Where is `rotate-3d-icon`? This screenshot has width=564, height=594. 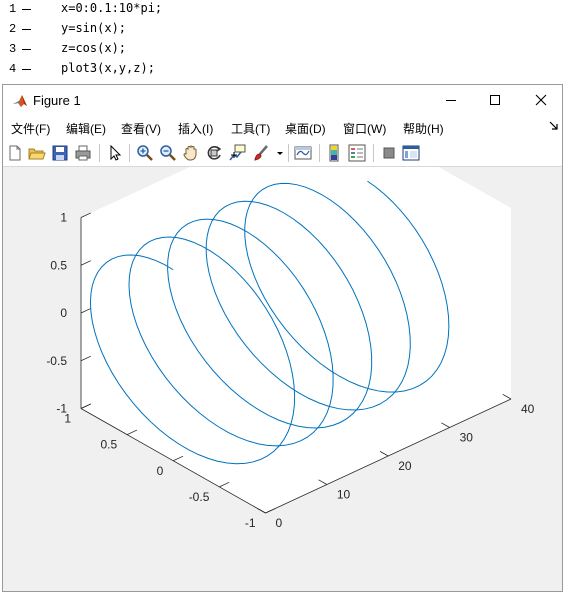
rotate-3d-icon is located at coordinates (214, 153).